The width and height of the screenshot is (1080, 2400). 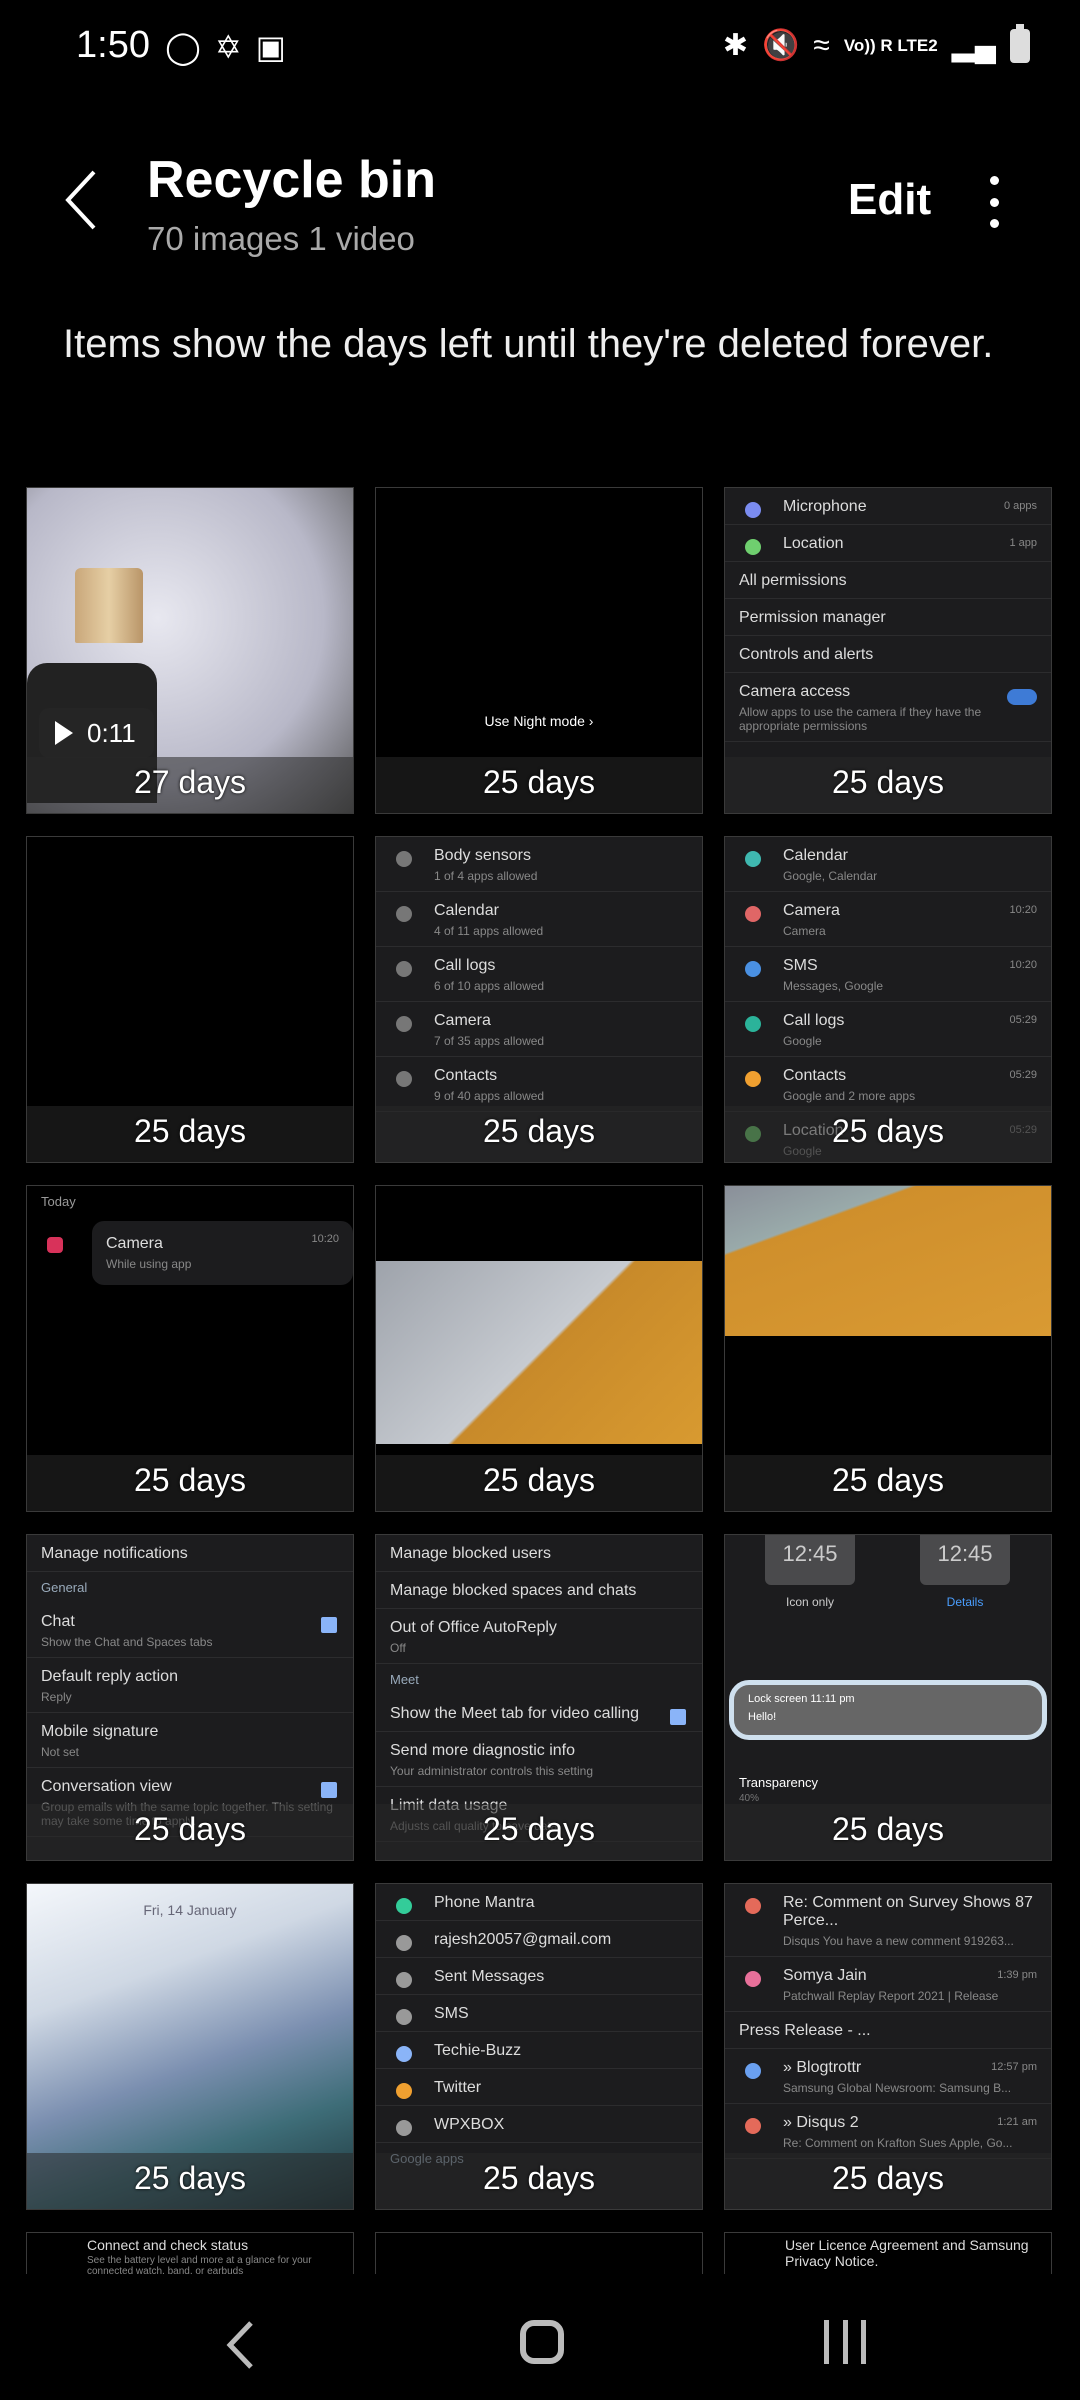 What do you see at coordinates (888, 543) in the screenshot?
I see `list-item: Location 1 app` at bounding box center [888, 543].